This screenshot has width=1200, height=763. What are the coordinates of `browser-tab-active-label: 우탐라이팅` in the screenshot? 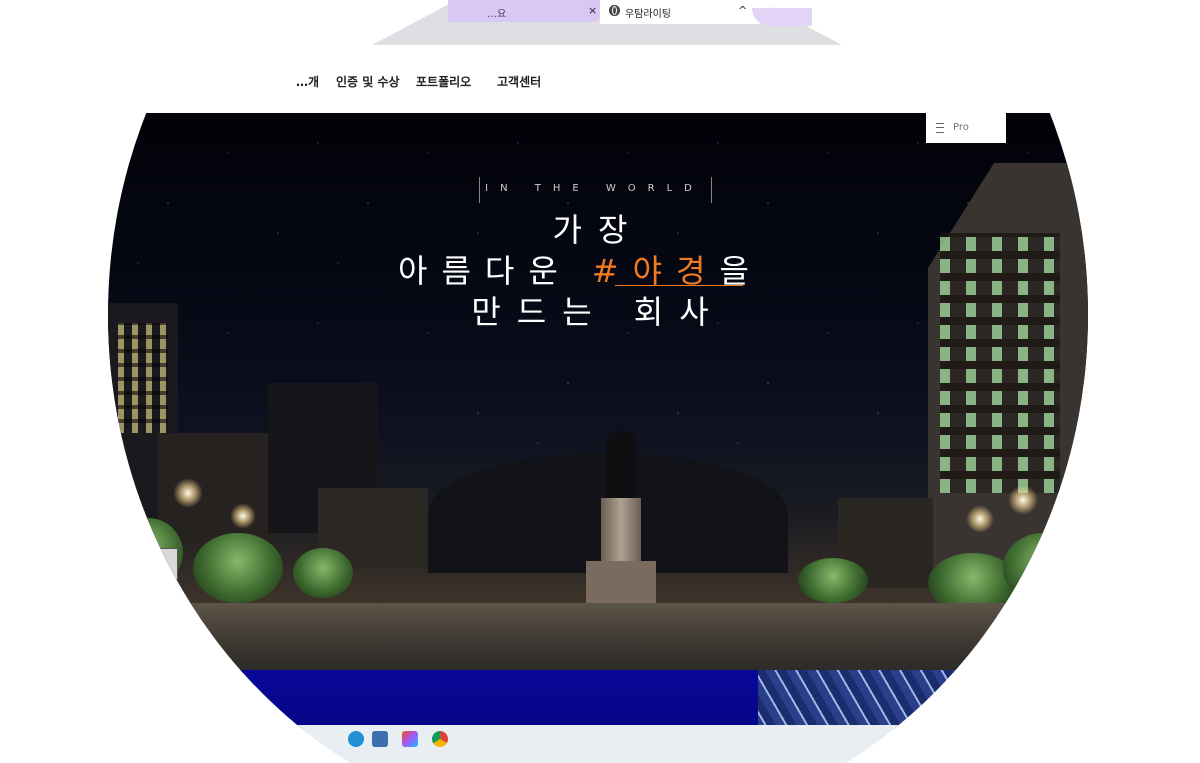 It's located at (648, 14).